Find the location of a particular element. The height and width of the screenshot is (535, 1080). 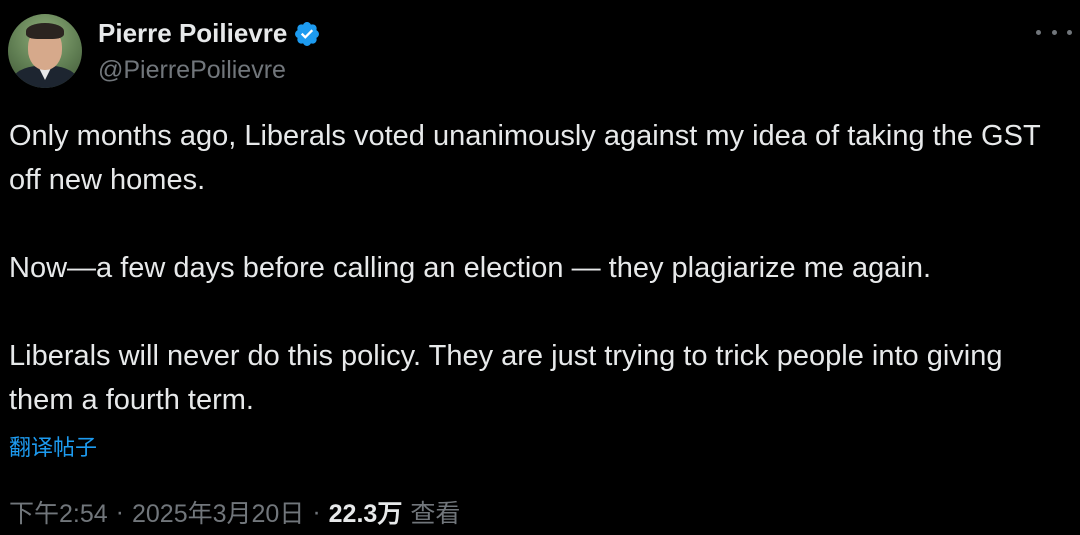

more-horizontal-icon is located at coordinates (1054, 32).